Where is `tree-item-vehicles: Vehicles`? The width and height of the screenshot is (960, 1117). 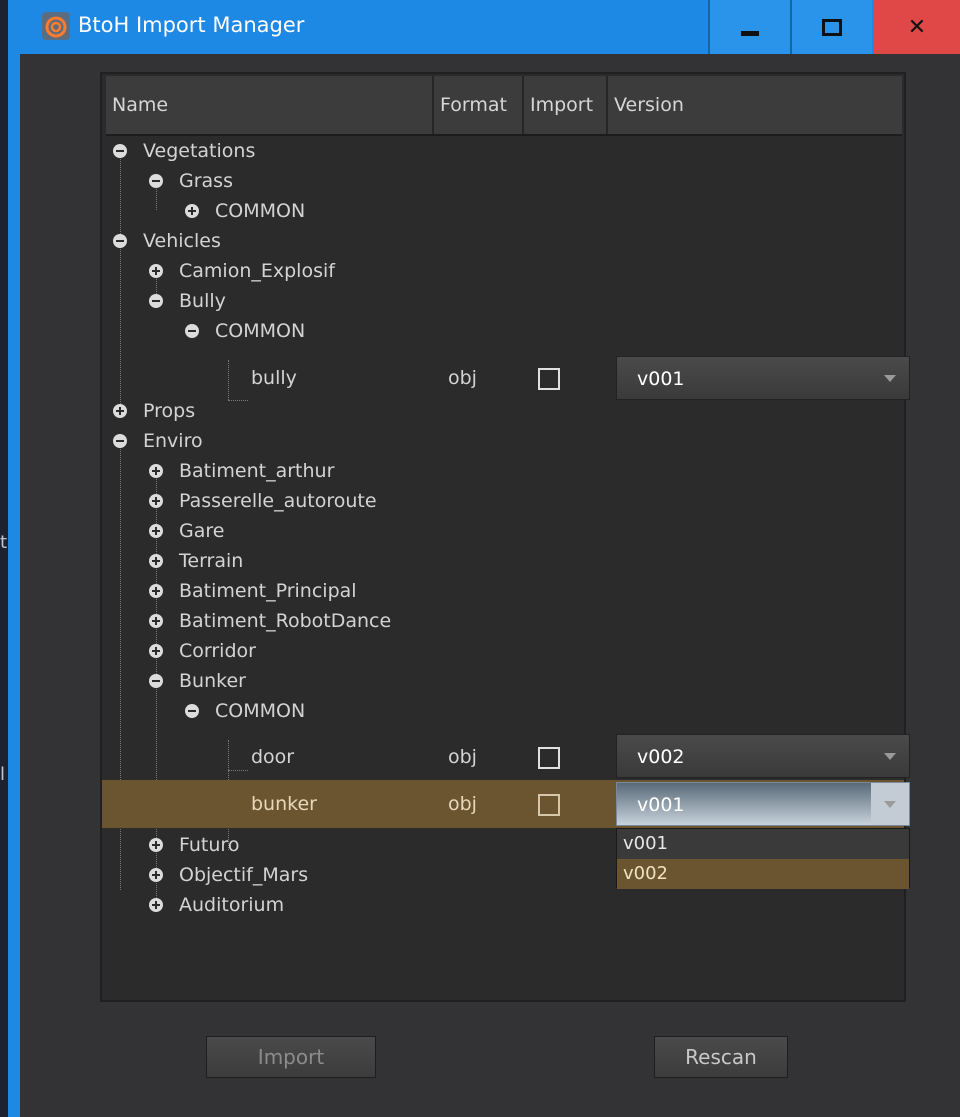
tree-item-vehicles: Vehicles is located at coordinates (503, 241).